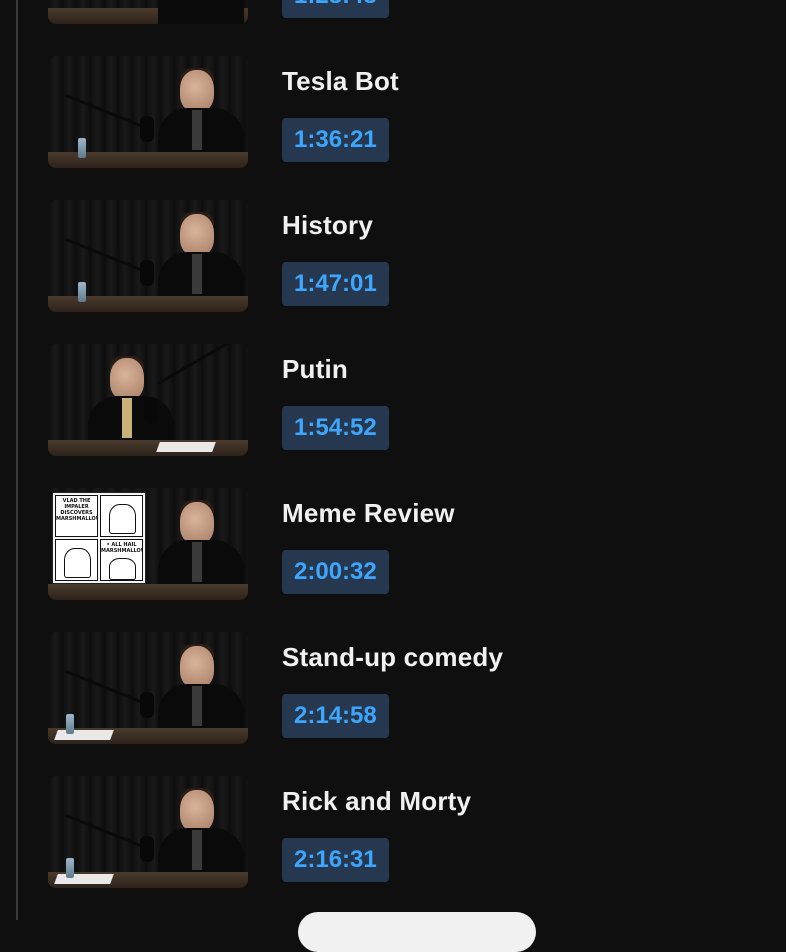 The image size is (786, 952). What do you see at coordinates (417, 932) in the screenshot?
I see `show-more-button` at bounding box center [417, 932].